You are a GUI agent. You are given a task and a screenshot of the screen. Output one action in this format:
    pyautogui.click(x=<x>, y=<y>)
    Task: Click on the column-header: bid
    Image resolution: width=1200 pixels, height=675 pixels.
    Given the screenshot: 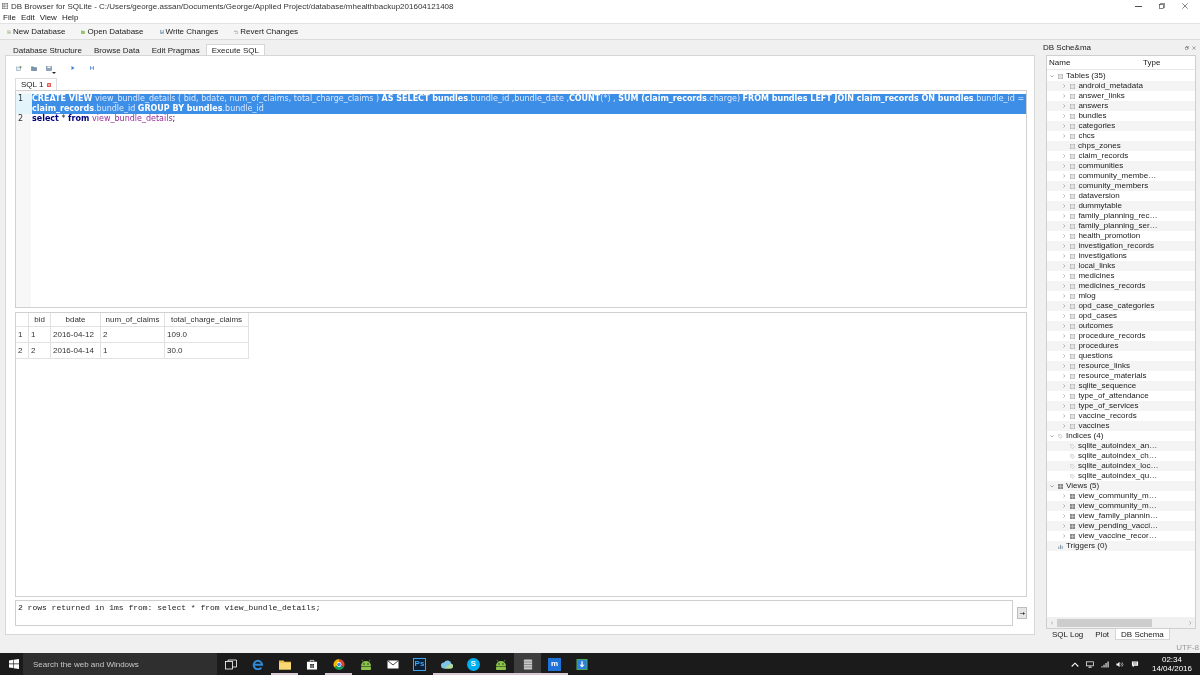 What is the action you would take?
    pyautogui.click(x=40, y=320)
    